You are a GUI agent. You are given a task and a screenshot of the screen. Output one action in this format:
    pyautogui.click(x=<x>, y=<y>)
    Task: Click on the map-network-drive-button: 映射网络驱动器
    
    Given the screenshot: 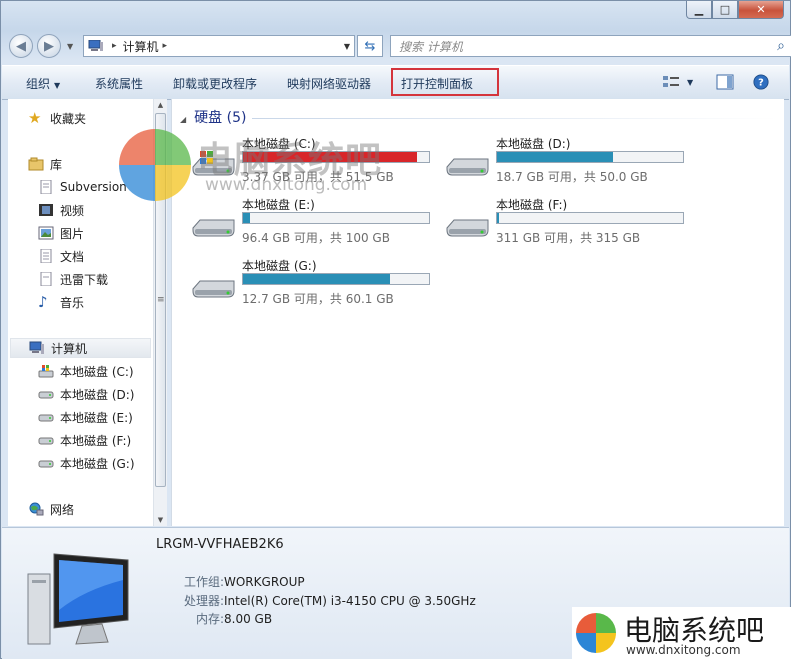 What is the action you would take?
    pyautogui.click(x=329, y=83)
    